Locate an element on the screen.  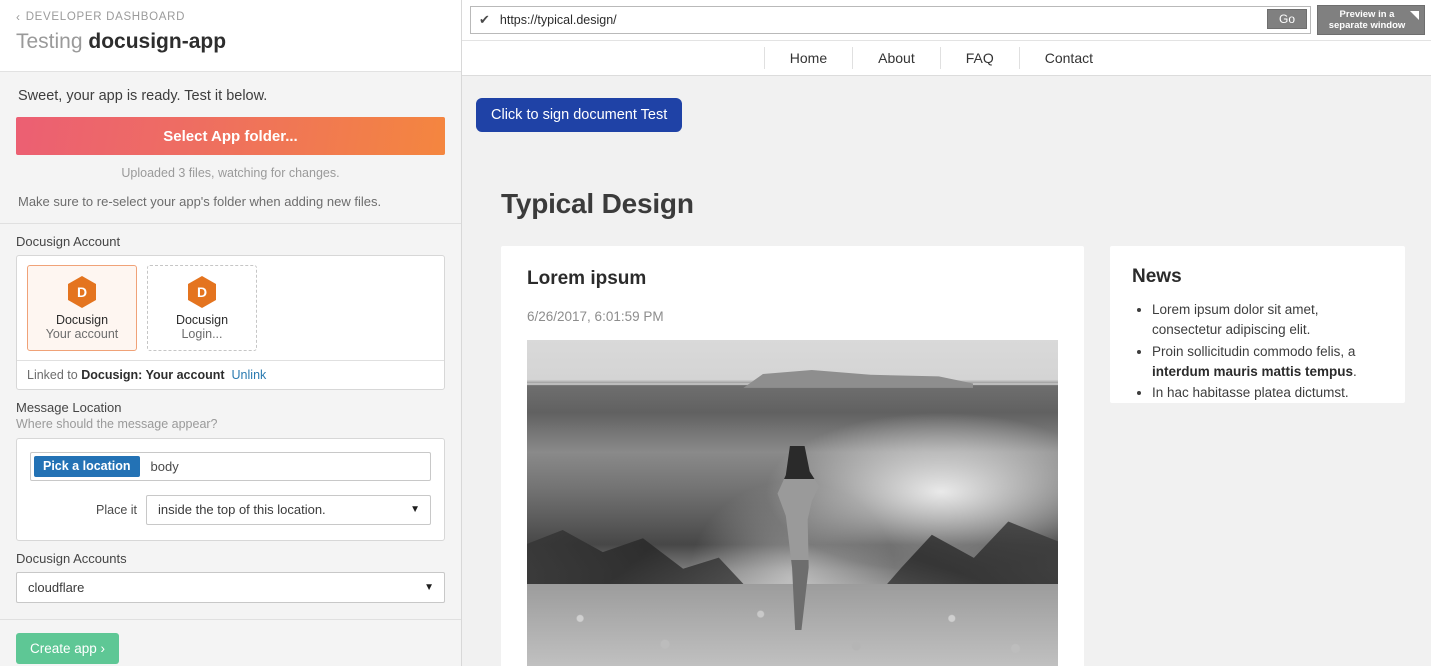
article-date: 6/26/2017, 6:01:59 PM is located at coordinates (595, 316).